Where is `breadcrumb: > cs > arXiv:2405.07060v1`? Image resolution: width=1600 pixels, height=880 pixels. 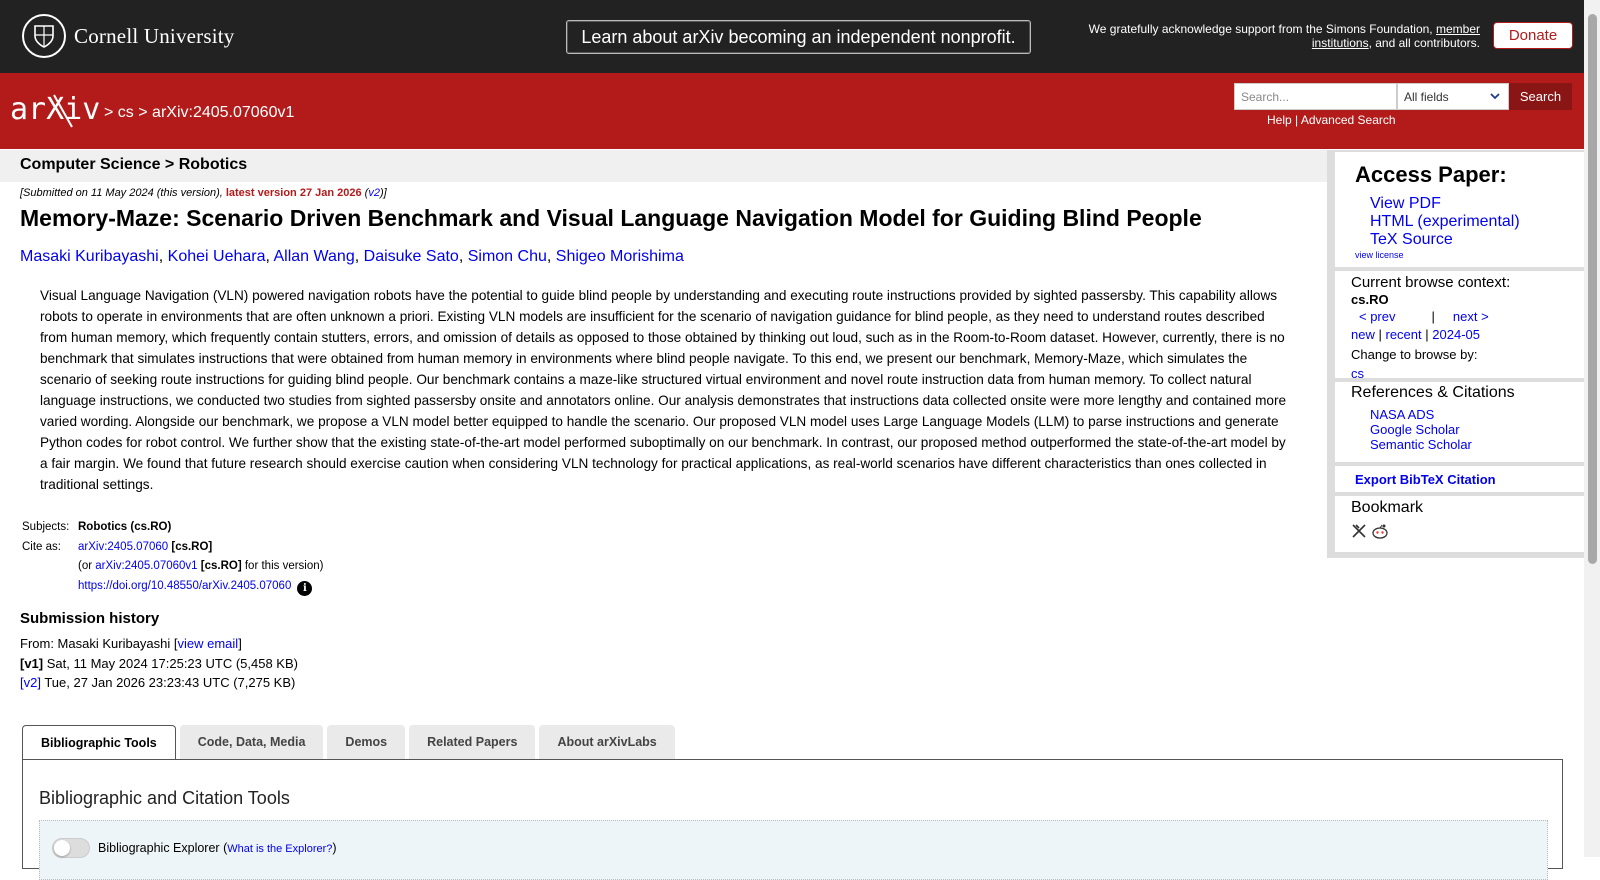 breadcrumb: > cs > arXiv:2405.07060v1 is located at coordinates (199, 113).